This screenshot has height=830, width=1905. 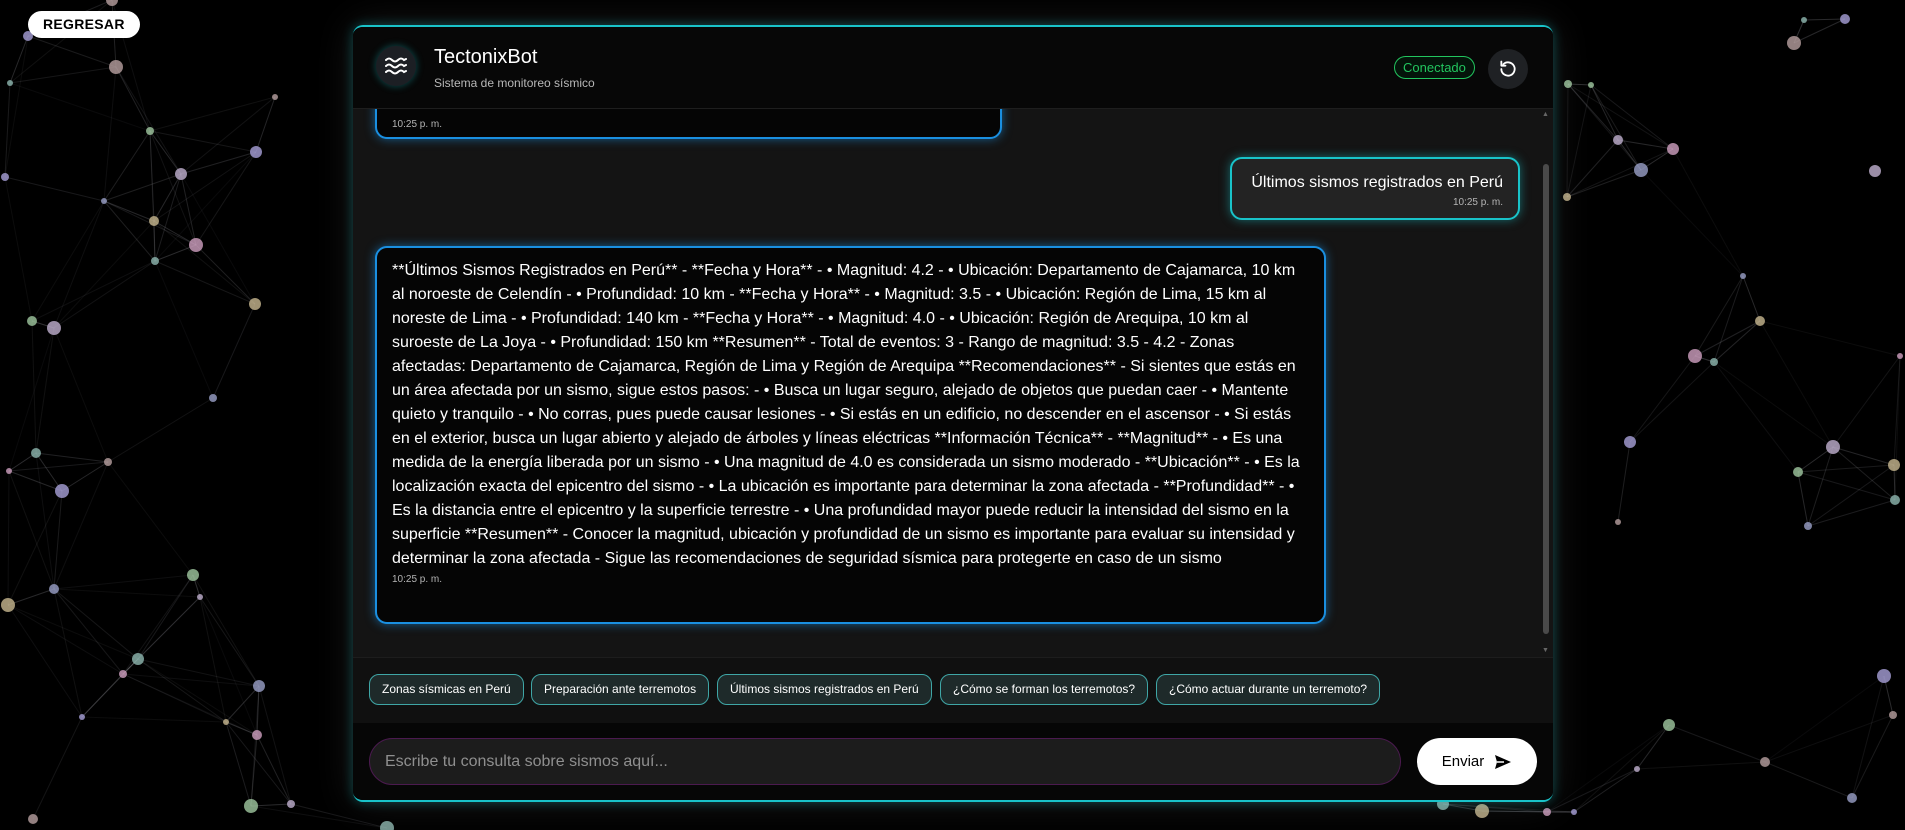 What do you see at coordinates (396, 66) in the screenshot?
I see `waves-icon` at bounding box center [396, 66].